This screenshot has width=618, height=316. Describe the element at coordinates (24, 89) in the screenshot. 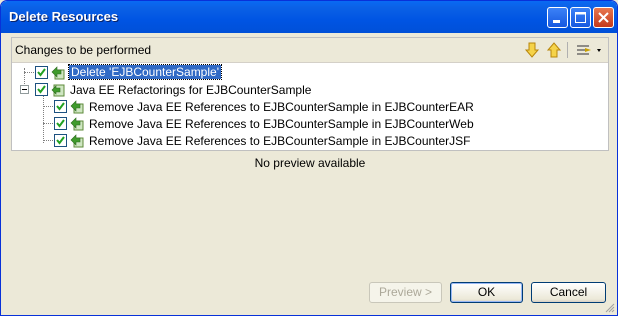

I see `collapse-toggle` at that location.